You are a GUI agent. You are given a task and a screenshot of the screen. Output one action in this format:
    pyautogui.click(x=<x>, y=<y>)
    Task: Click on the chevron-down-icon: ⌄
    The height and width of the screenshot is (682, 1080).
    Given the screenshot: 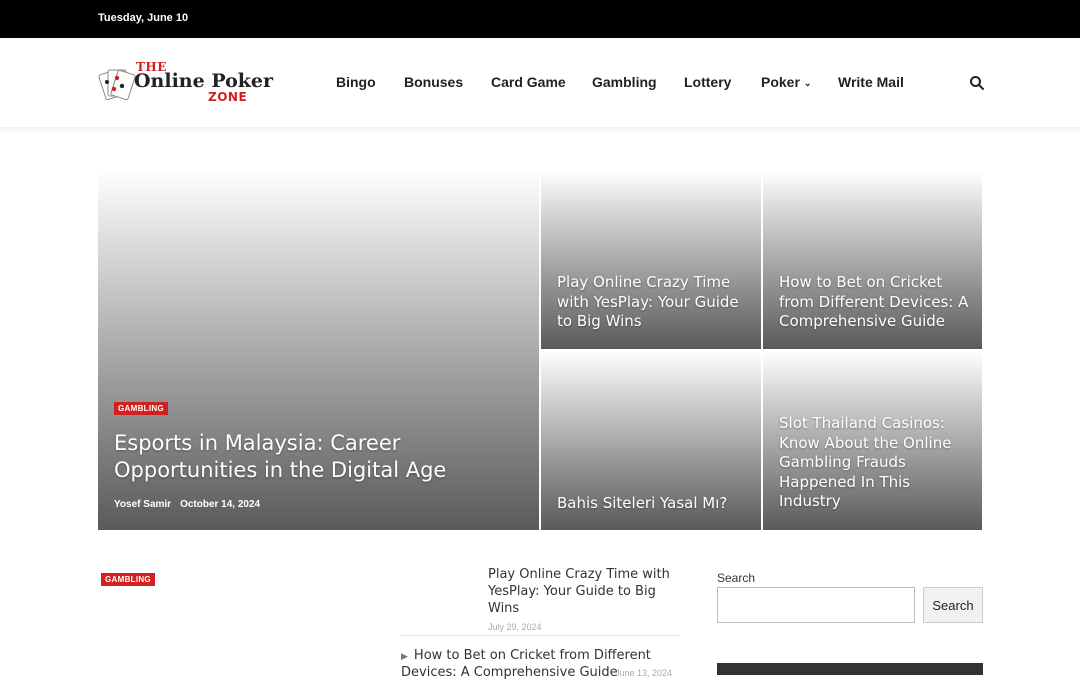 What is the action you would take?
    pyautogui.click(x=807, y=83)
    